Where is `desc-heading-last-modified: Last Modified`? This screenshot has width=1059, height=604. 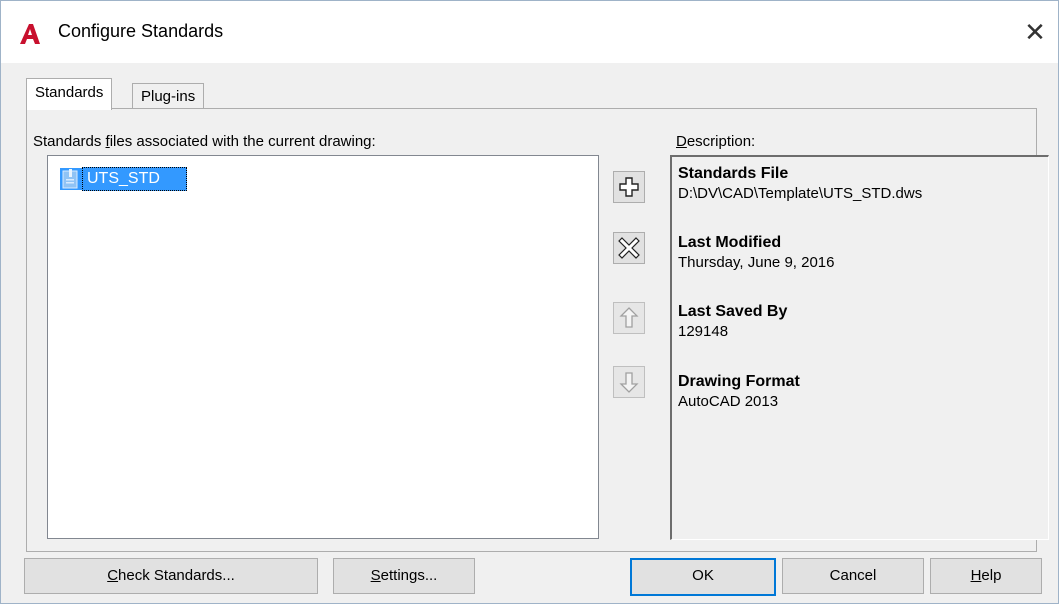
desc-heading-last-modified: Last Modified is located at coordinates (730, 242).